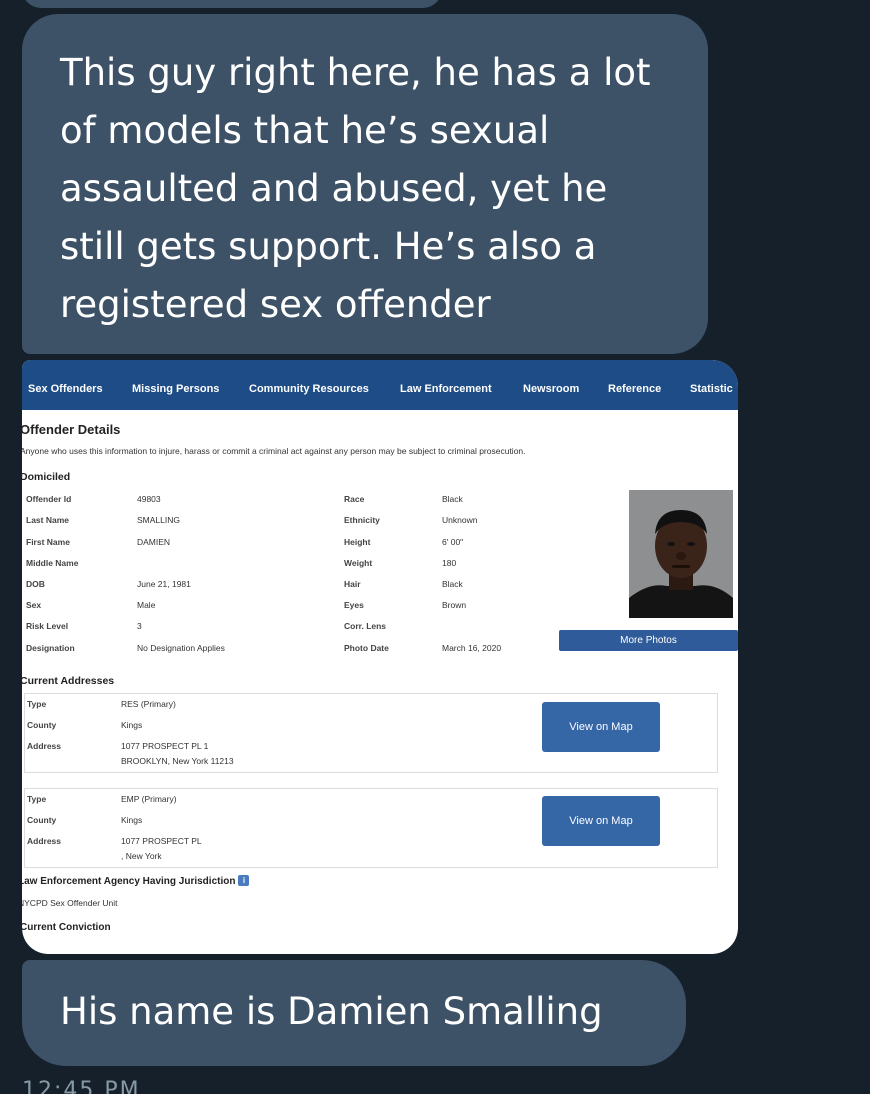 The image size is (870, 1094). I want to click on field-label: Last Name, so click(47, 520).